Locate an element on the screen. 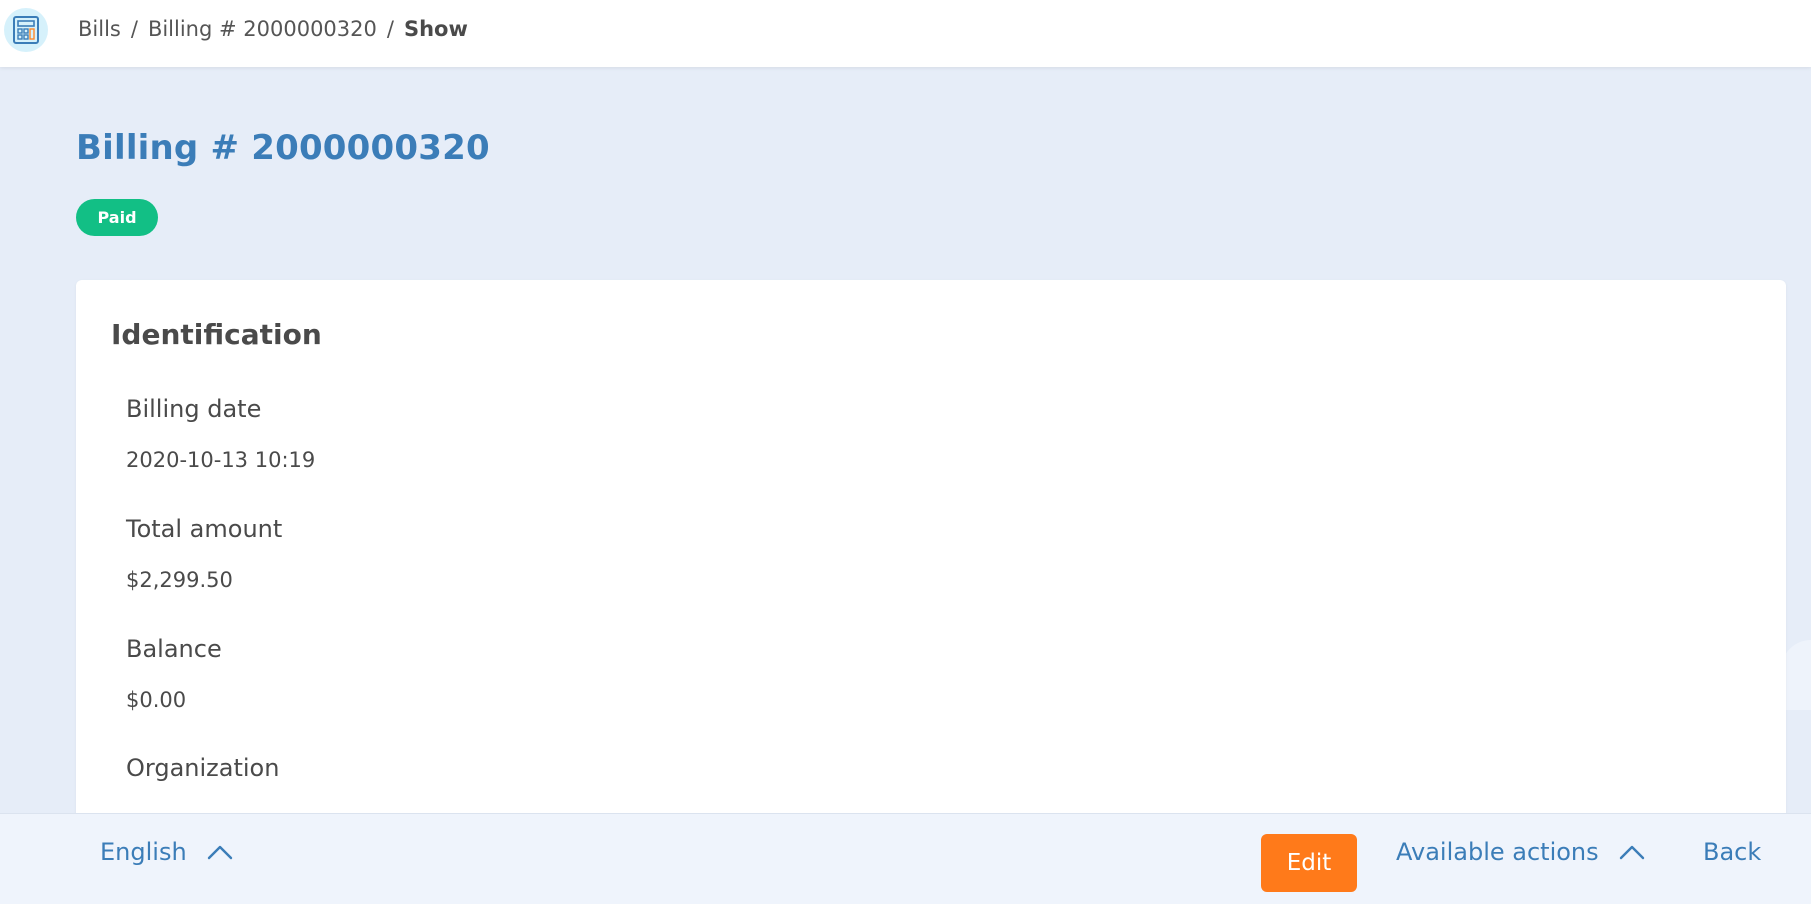 Image resolution: width=1811 pixels, height=904 pixels. section-title: Identification is located at coordinates (216, 334).